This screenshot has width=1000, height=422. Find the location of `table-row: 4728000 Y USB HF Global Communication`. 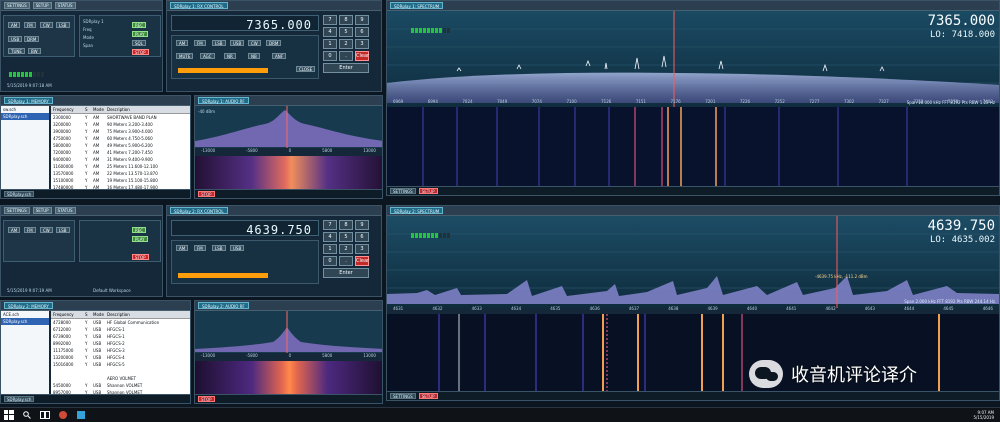

table-row: 4728000 Y USB HF Global Communication is located at coordinates (120, 322).